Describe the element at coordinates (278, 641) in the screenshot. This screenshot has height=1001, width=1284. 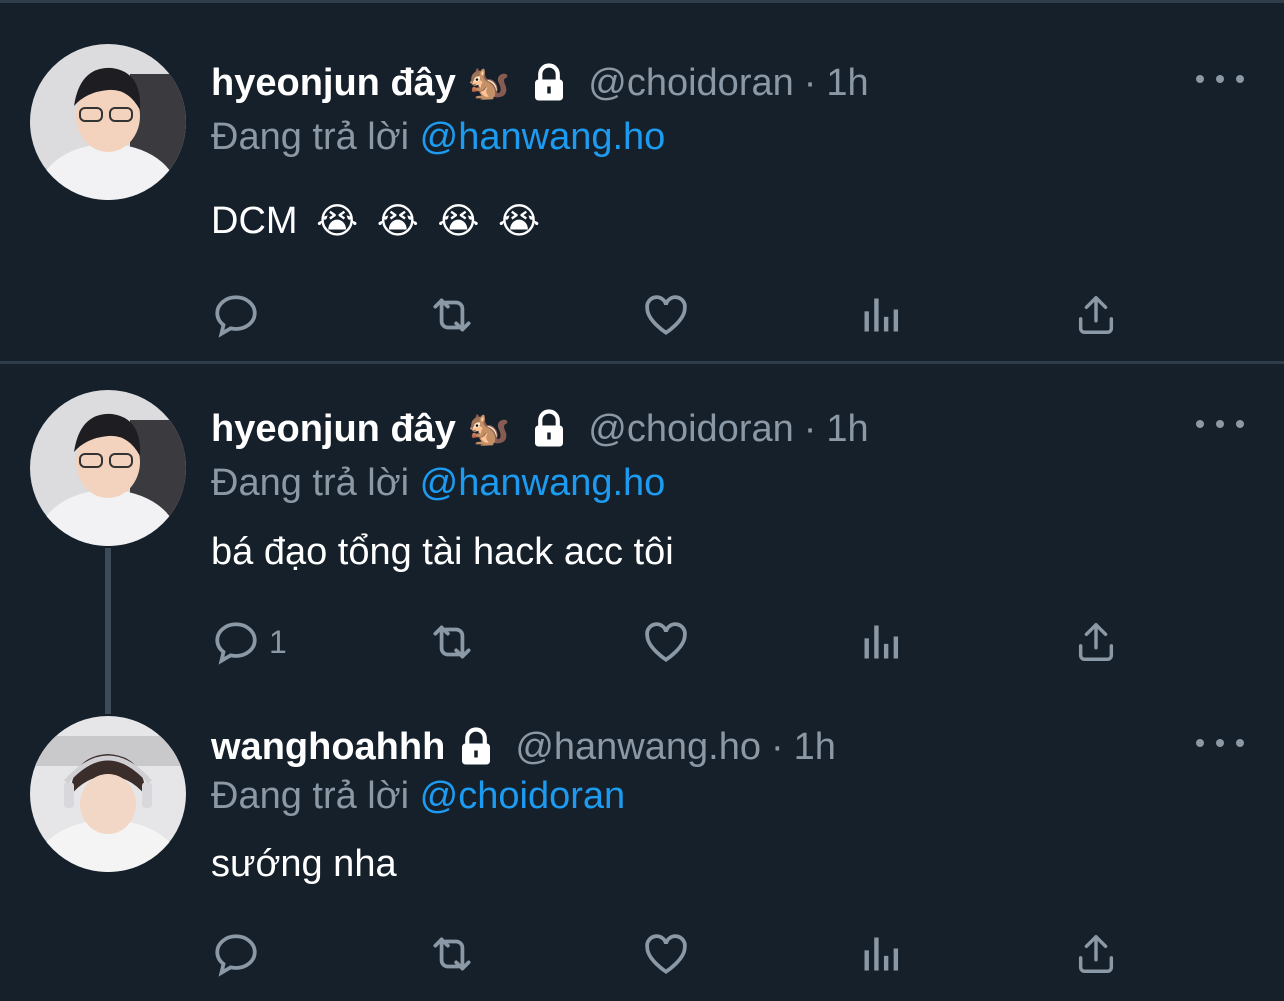
I see `reply-count: 1` at that location.